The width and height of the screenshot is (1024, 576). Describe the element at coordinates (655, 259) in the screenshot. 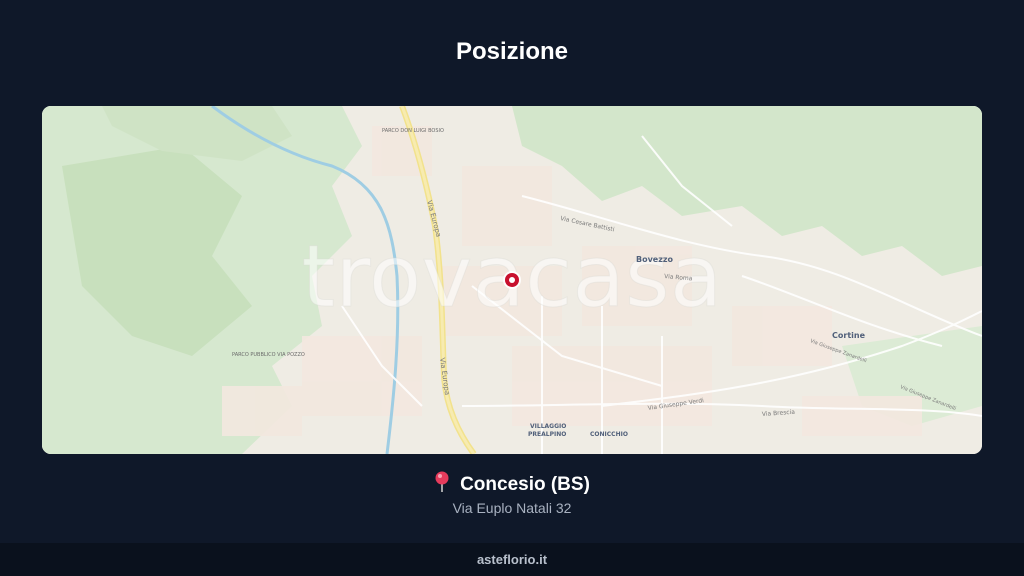

I see `label-bovezzo: Bovezzo` at that location.